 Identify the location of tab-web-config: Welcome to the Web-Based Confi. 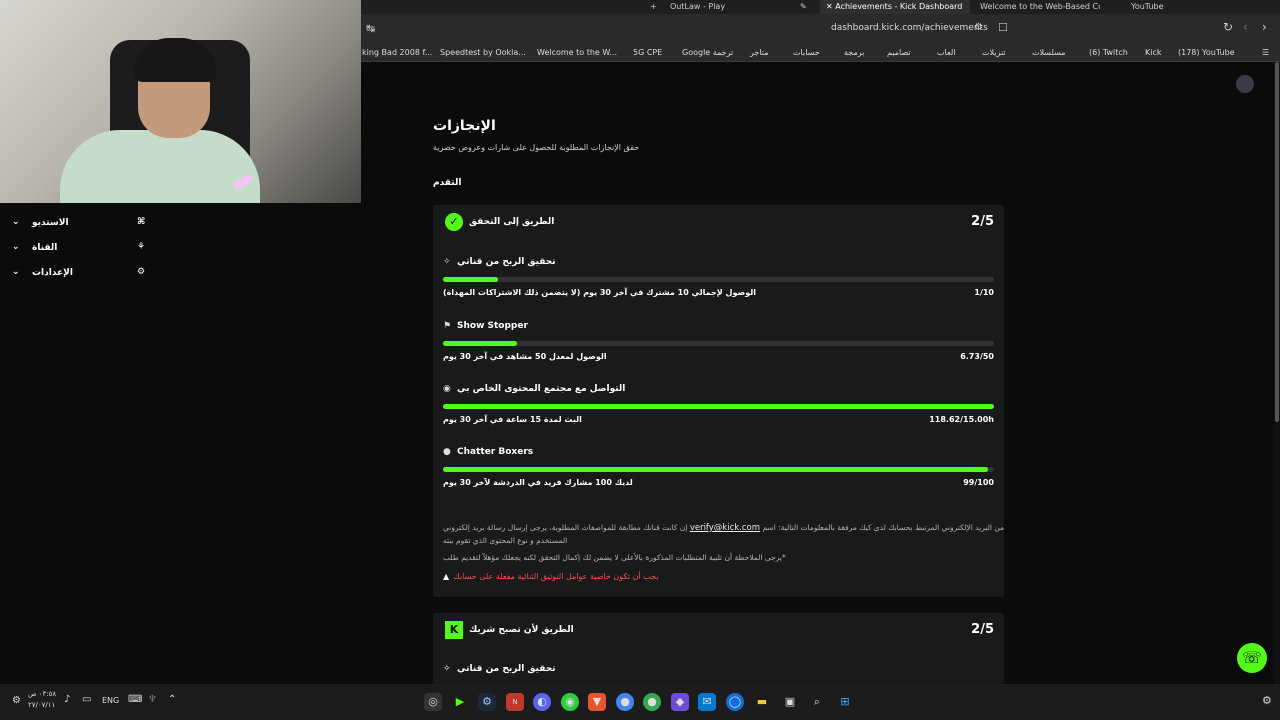
(1040, 7).